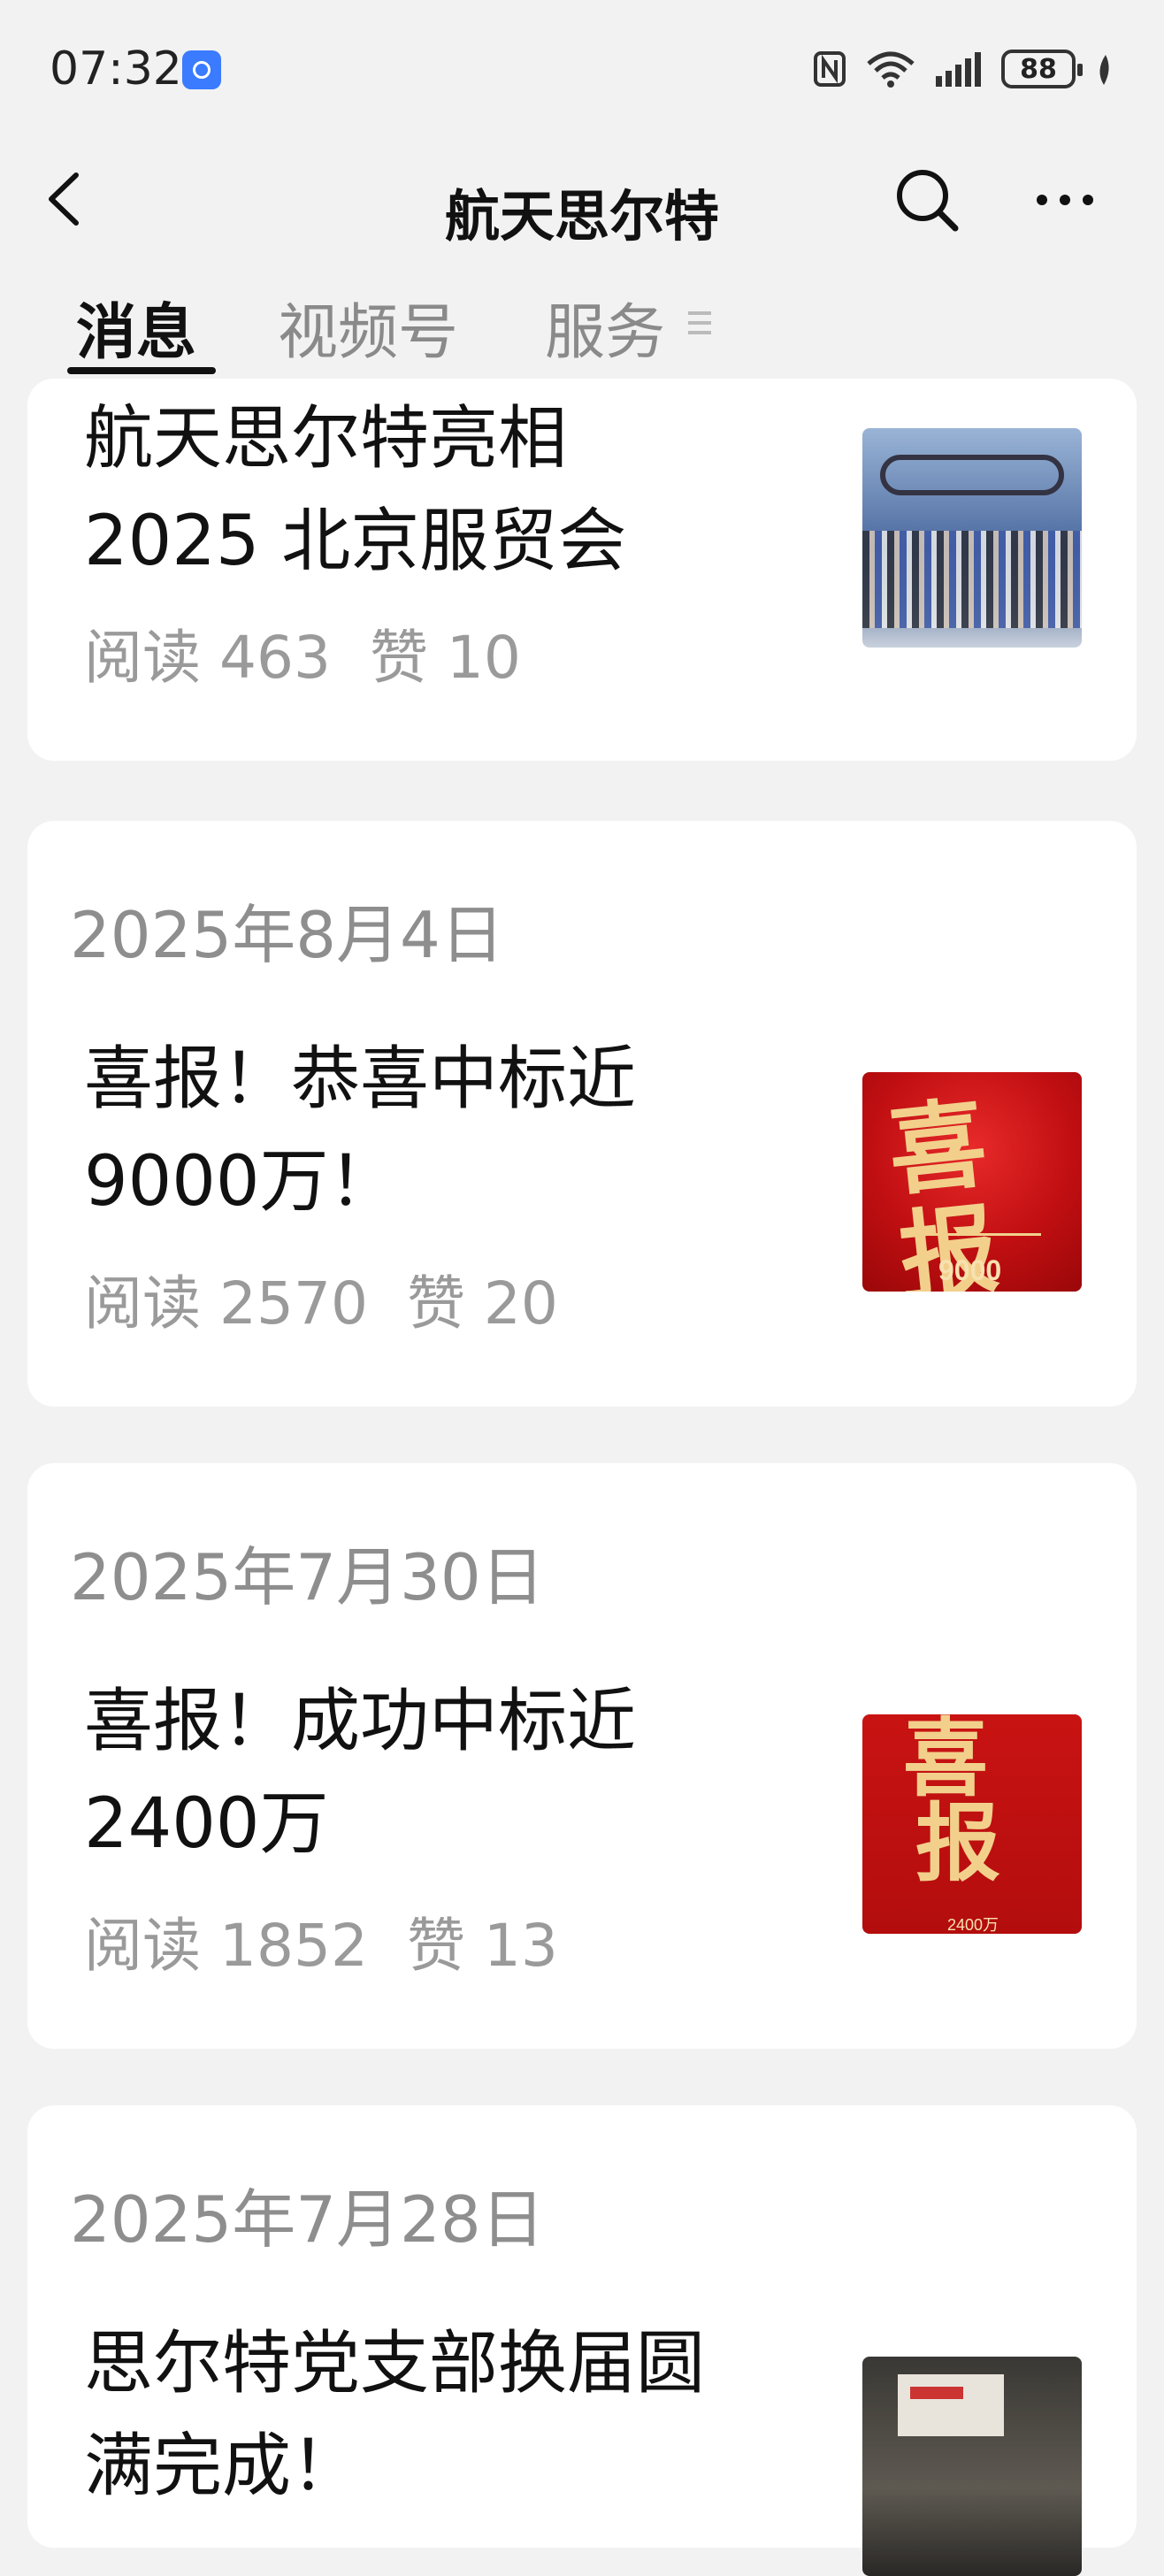 This screenshot has height=2576, width=1164. Describe the element at coordinates (1065, 200) in the screenshot. I see `more-icon` at that location.